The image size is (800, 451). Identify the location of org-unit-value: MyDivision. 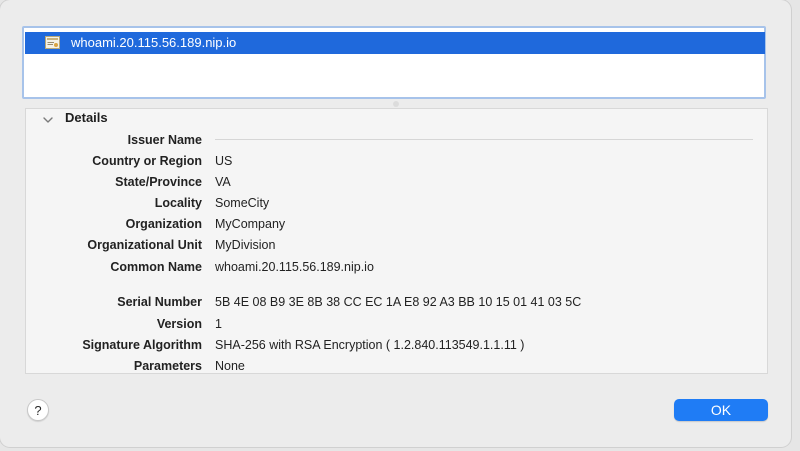
(245, 245).